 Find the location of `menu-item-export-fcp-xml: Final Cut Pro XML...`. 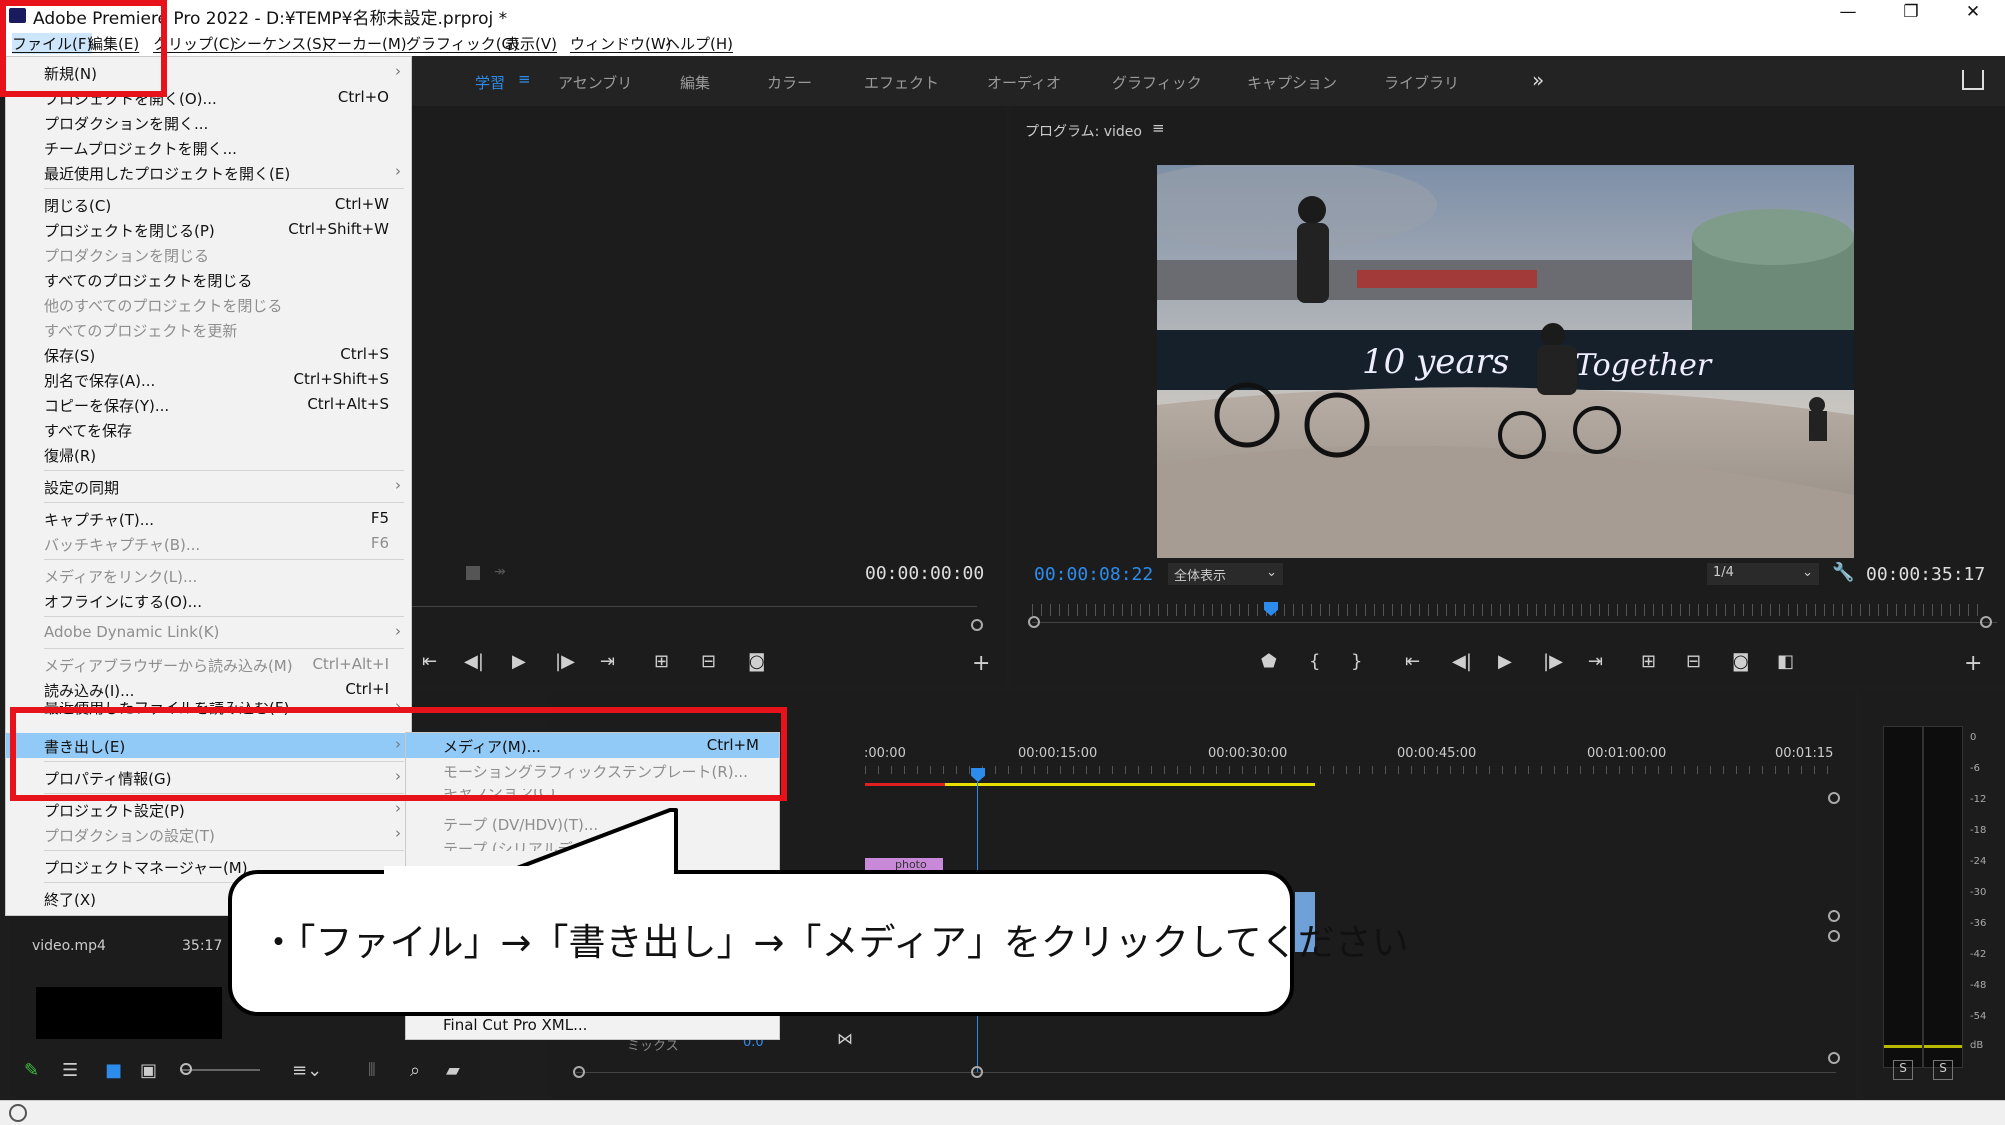

menu-item-export-fcp-xml: Final Cut Pro XML... is located at coordinates (592, 1025).